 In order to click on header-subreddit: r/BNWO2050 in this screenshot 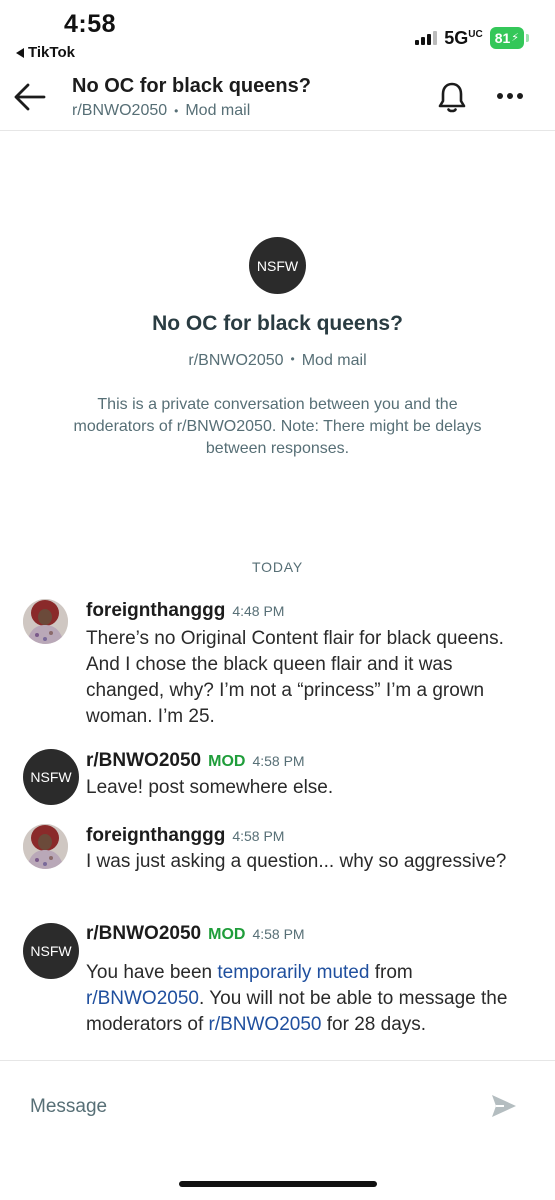, I will do `click(119, 111)`.